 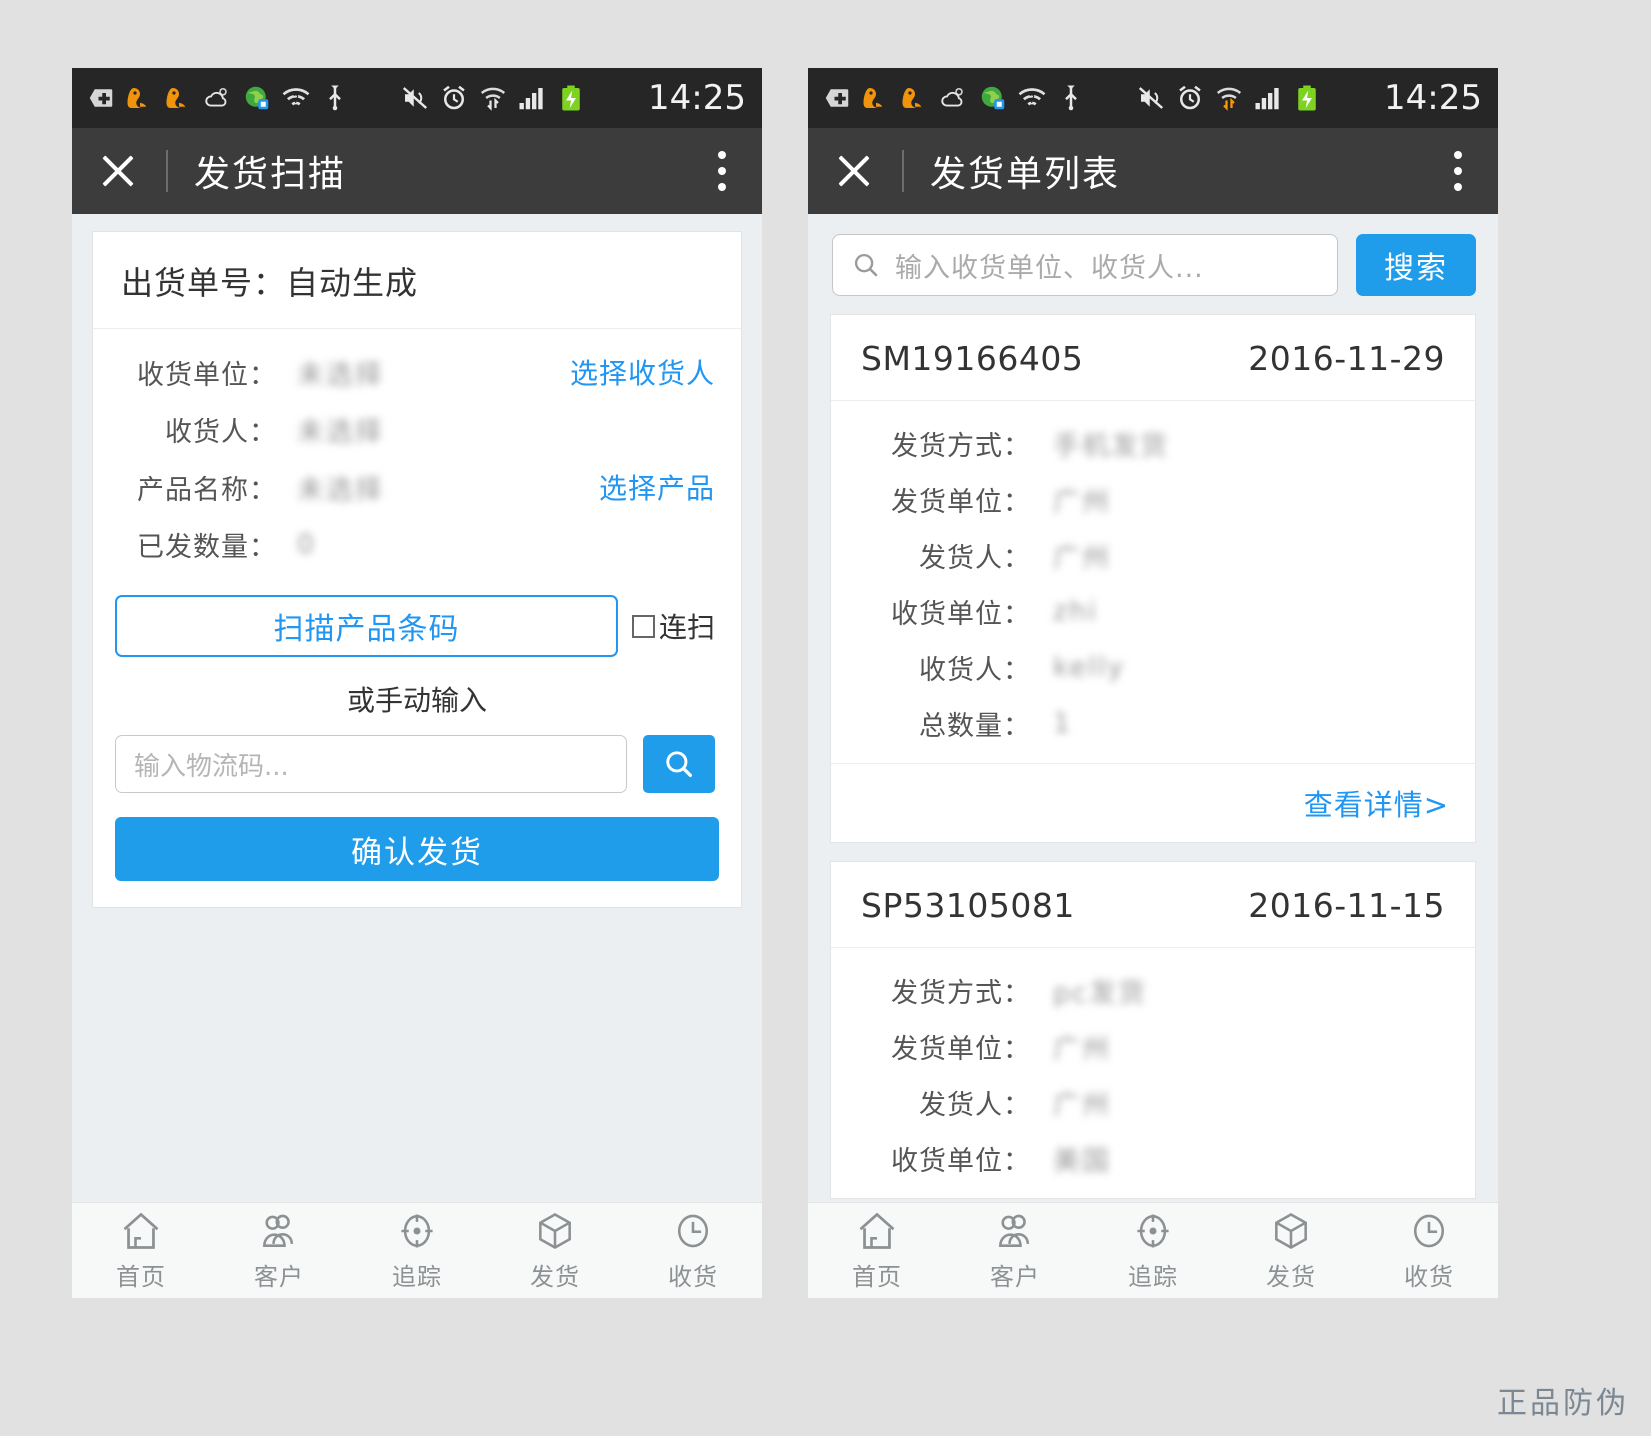 What do you see at coordinates (571, 98) in the screenshot?
I see `battery-charging-icon` at bounding box center [571, 98].